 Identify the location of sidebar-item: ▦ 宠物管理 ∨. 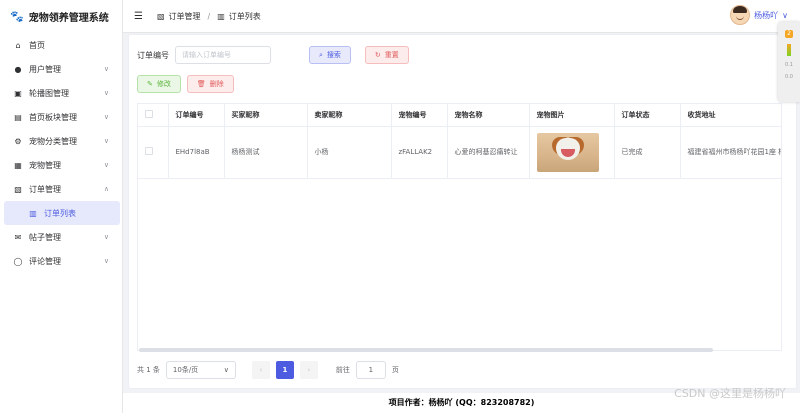
(61, 165).